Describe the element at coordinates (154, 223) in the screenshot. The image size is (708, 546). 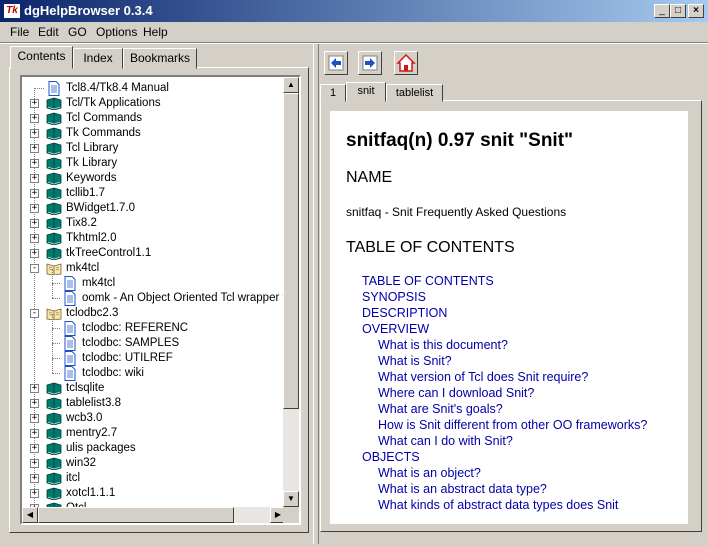
I see `tree-folder-item: + Tix8.2` at that location.